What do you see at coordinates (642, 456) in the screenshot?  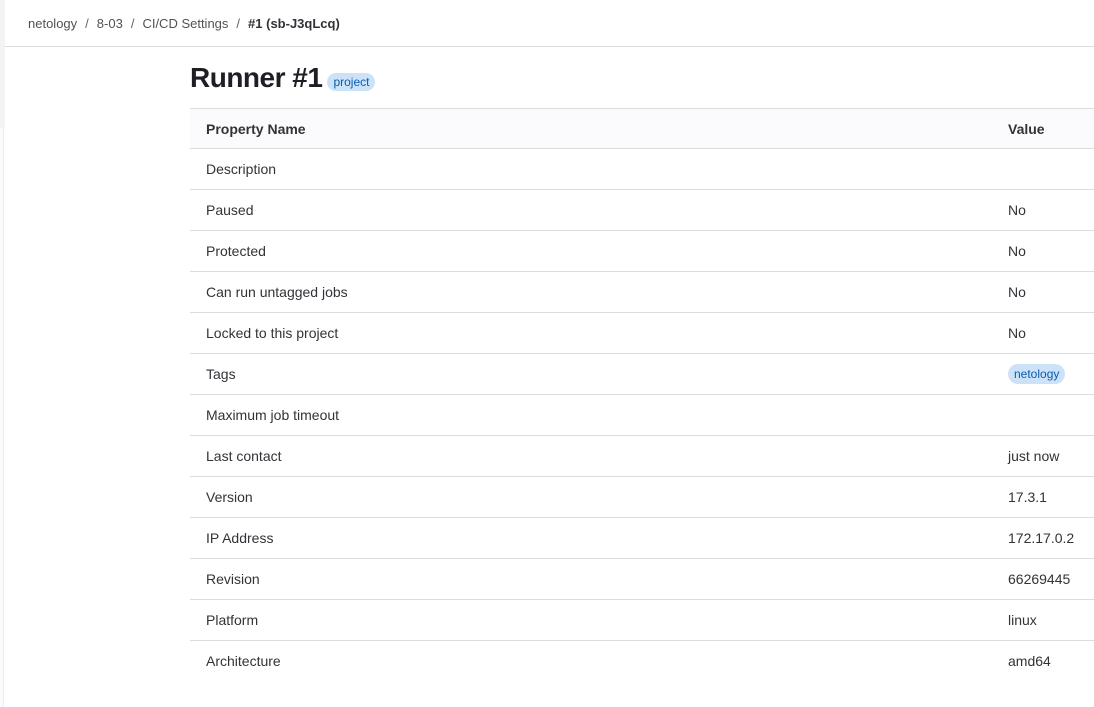 I see `table-row: Last contact just now` at bounding box center [642, 456].